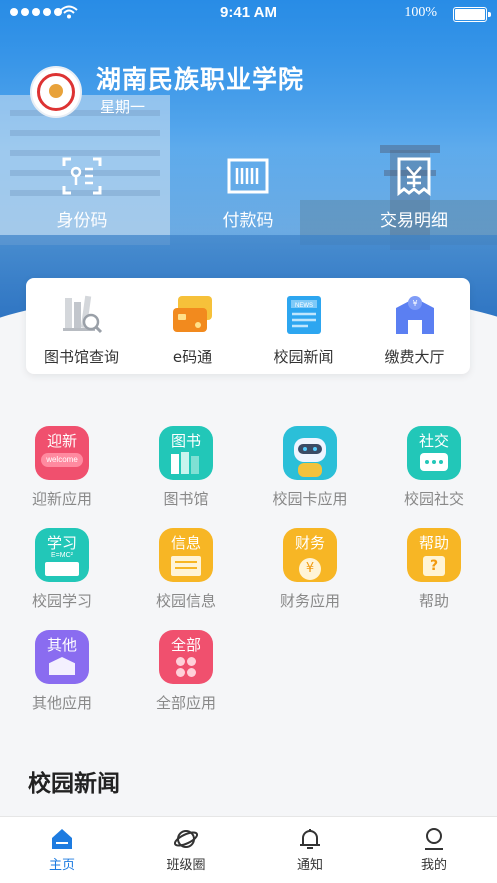 This screenshot has height=883, width=497. What do you see at coordinates (309, 865) in the screenshot?
I see `tab-label: 通知` at bounding box center [309, 865].